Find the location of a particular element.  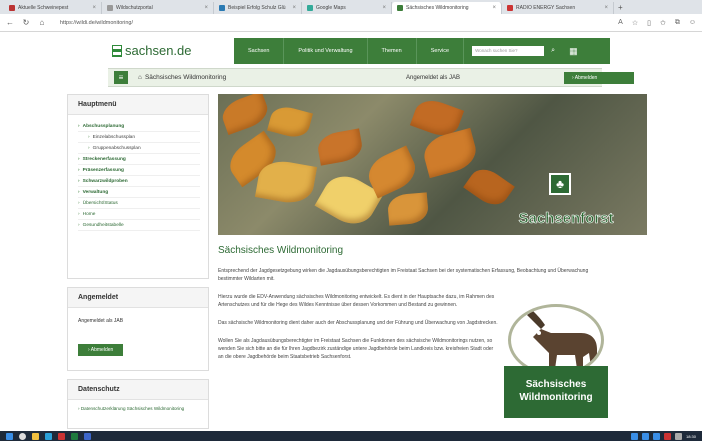

nav-item-sachsen: Sachsen is located at coordinates (259, 51).